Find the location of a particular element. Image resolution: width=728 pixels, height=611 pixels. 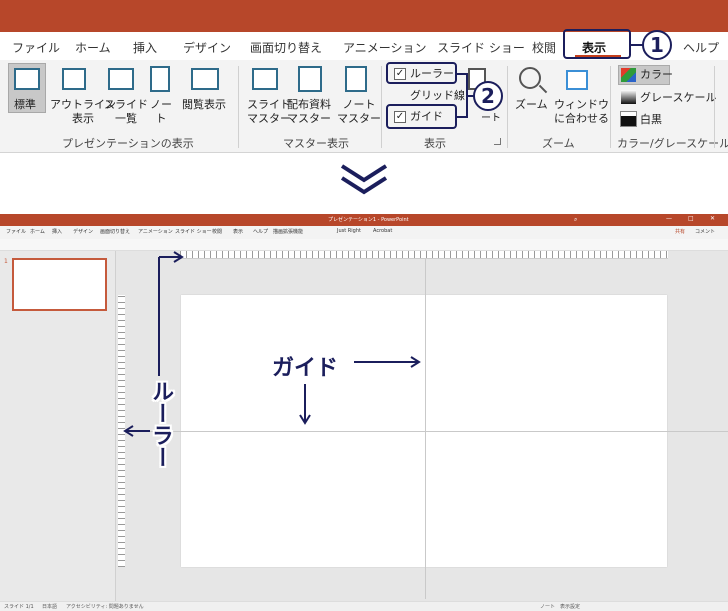

s-tab-file: ファイル is located at coordinates (16, 231).